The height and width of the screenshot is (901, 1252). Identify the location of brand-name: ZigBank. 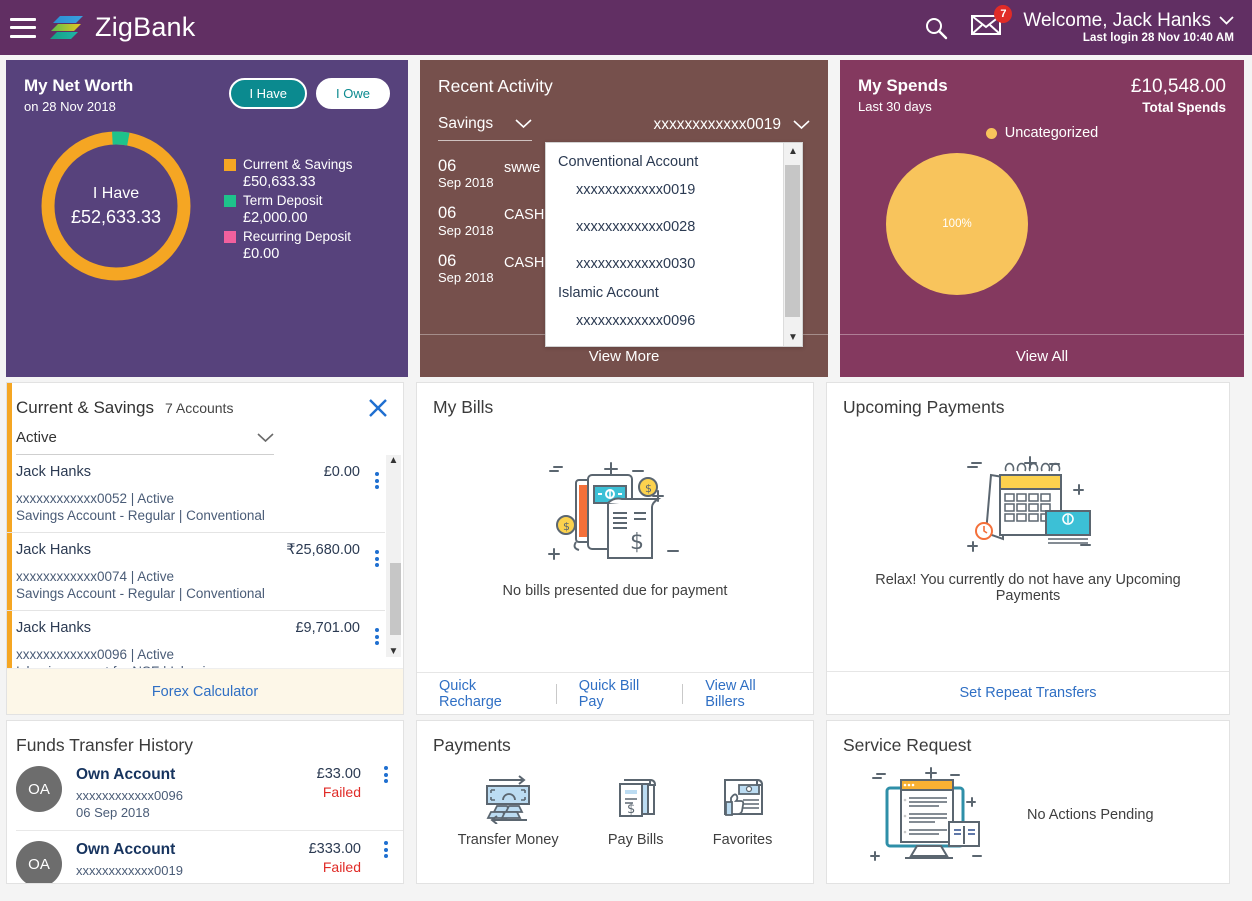
(145, 27).